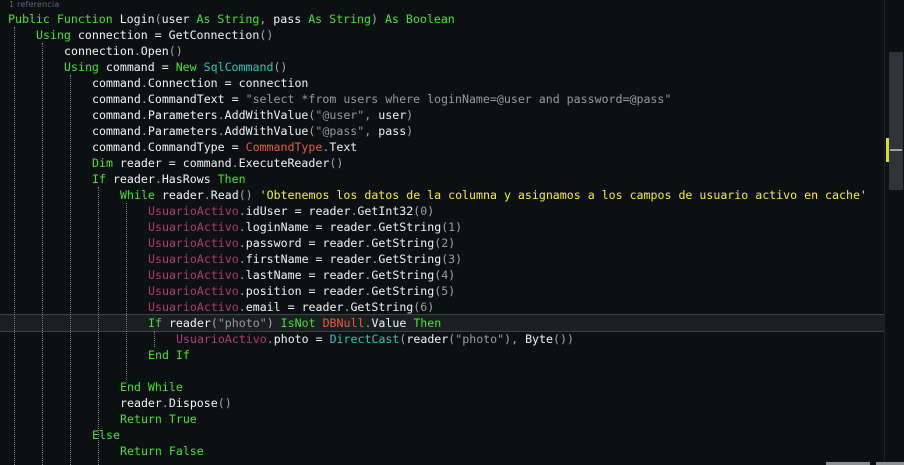  I want to click on code-text: command.Connection = connection, so click(200, 83).